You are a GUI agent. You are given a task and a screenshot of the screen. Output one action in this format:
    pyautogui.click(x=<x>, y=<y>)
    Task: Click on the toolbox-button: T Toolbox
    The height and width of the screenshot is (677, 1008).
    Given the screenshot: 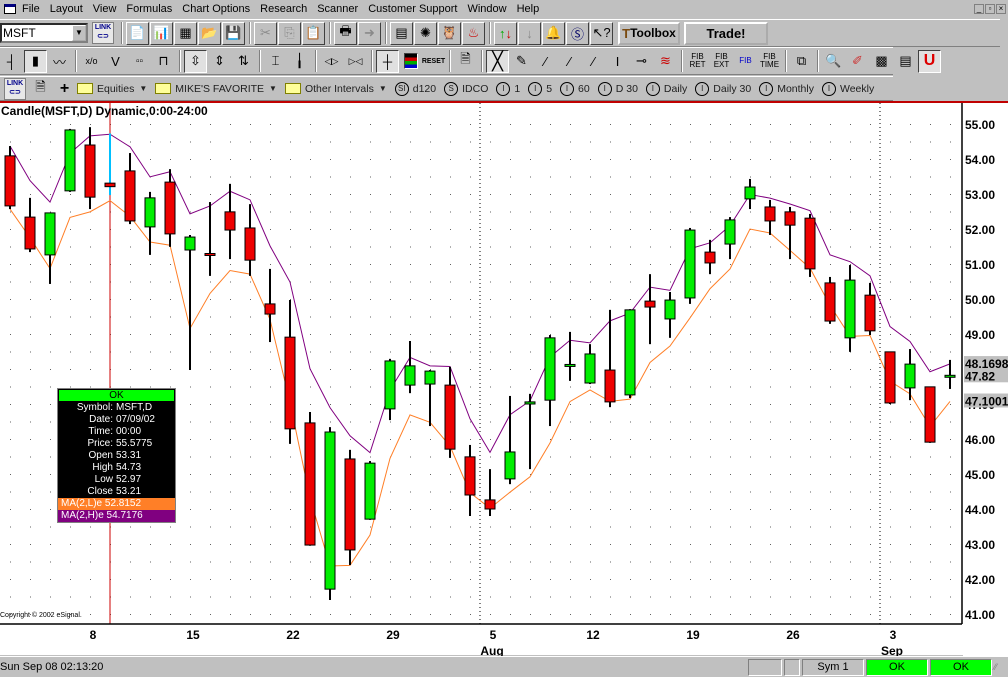 What is the action you would take?
    pyautogui.click(x=649, y=33)
    